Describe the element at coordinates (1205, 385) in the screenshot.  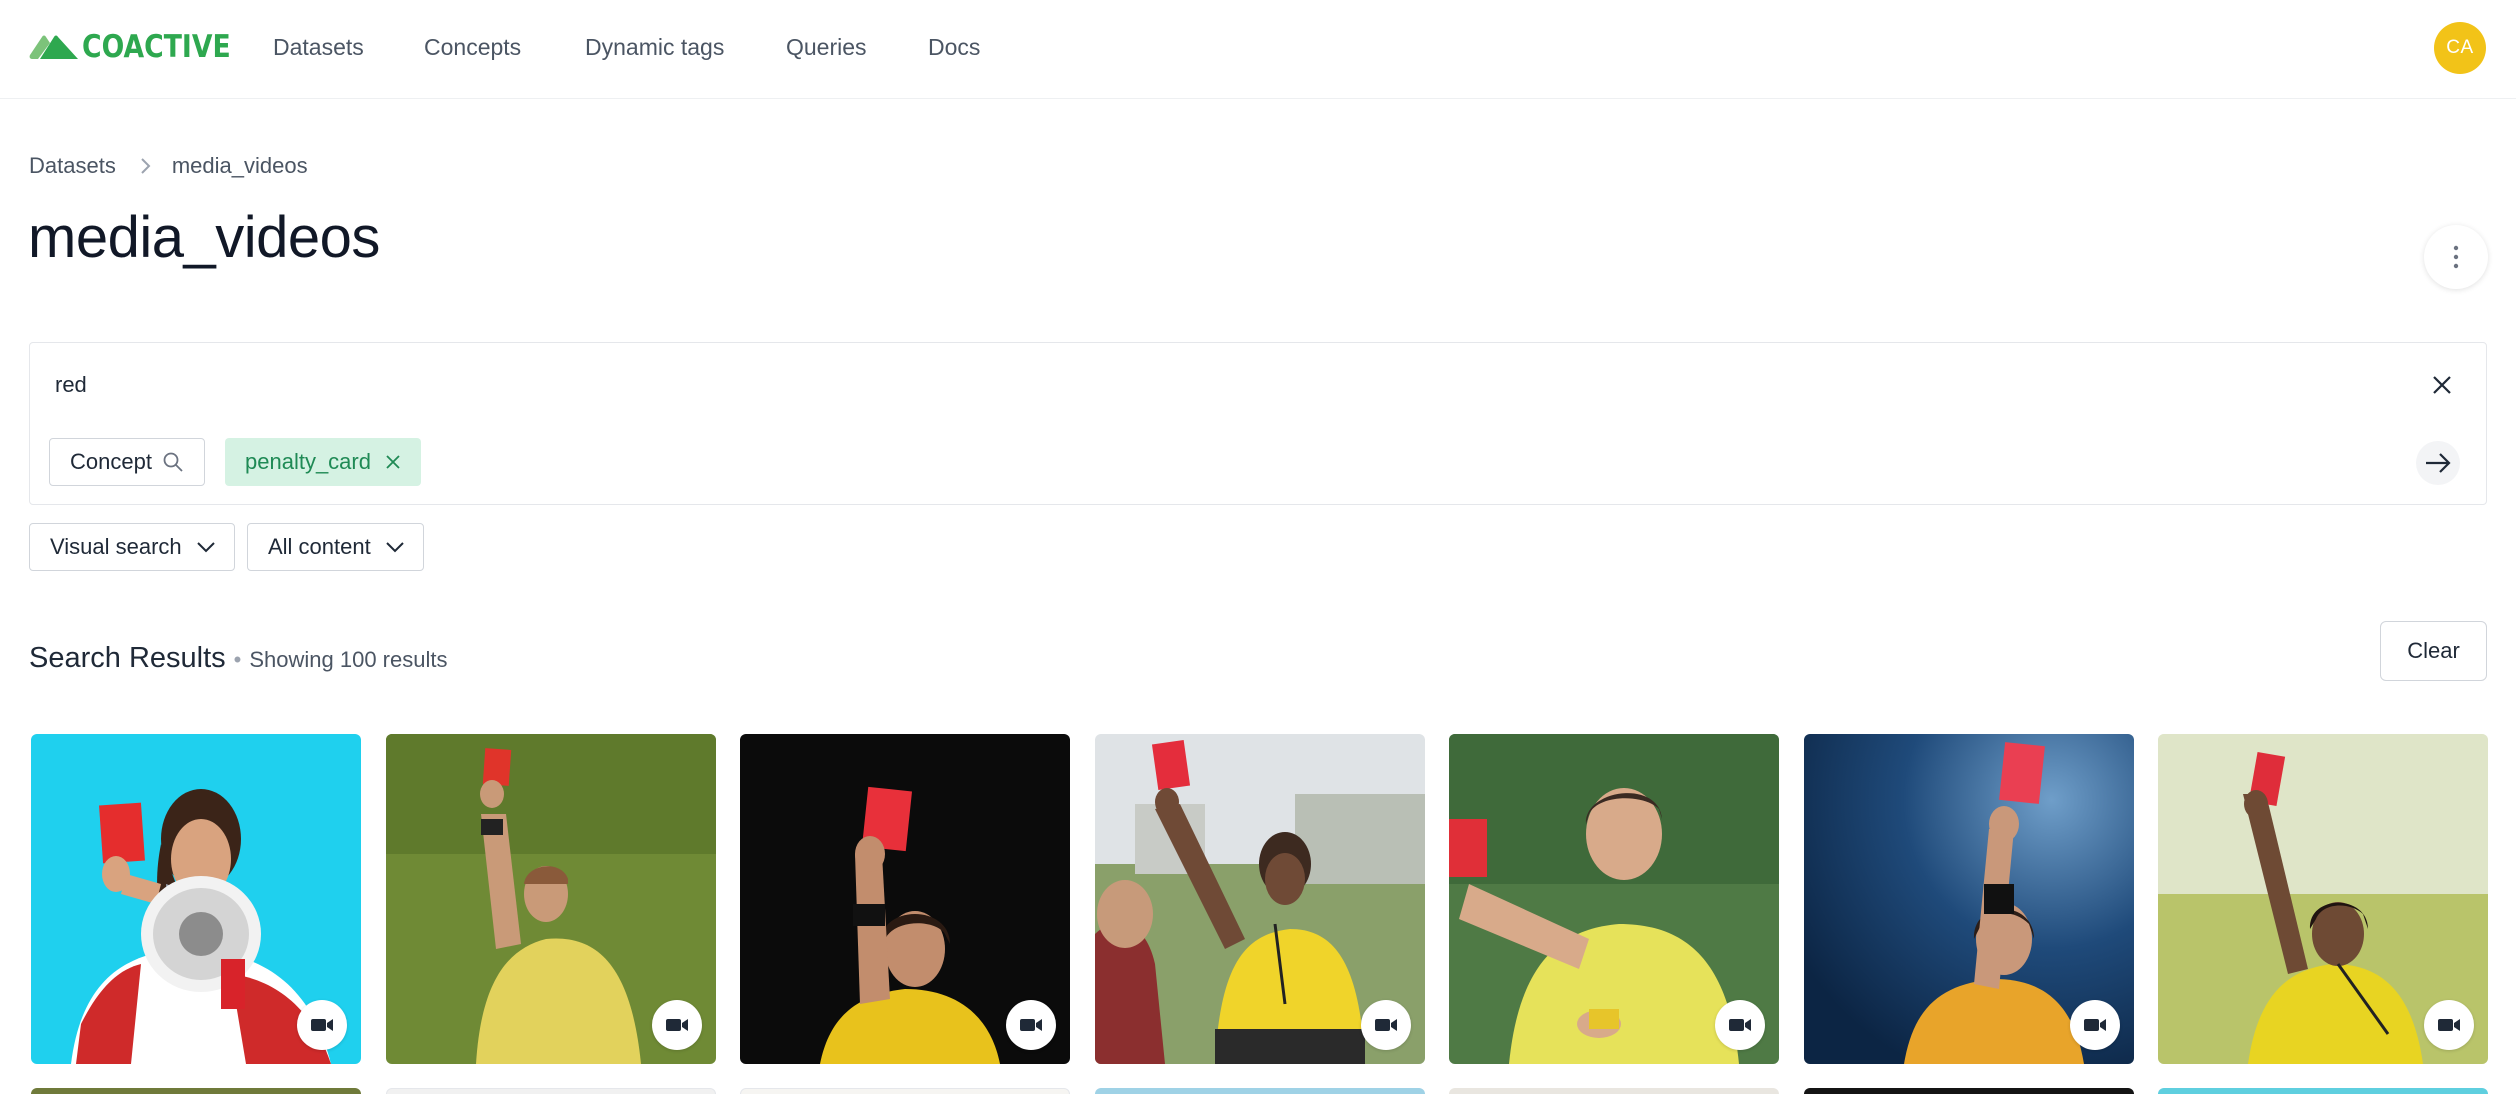
I see `search-input` at that location.